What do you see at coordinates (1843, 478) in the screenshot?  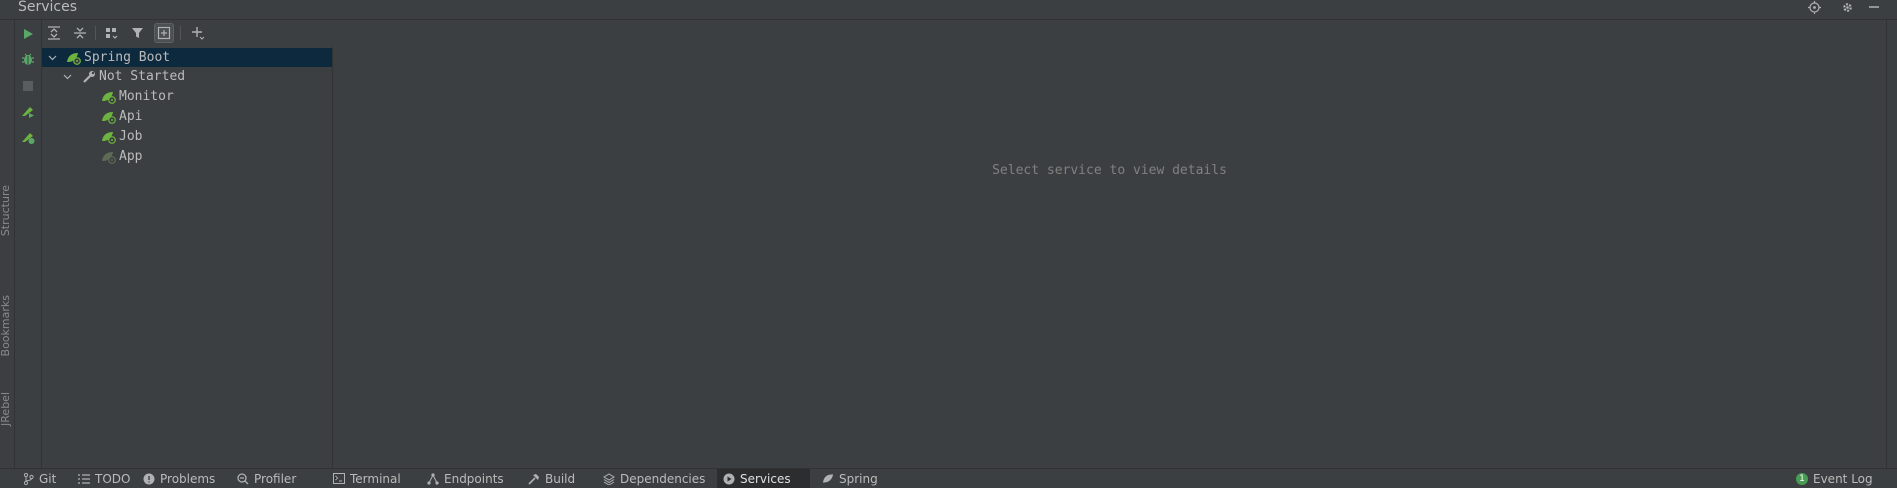 I see `event-log-label: Event Log` at bounding box center [1843, 478].